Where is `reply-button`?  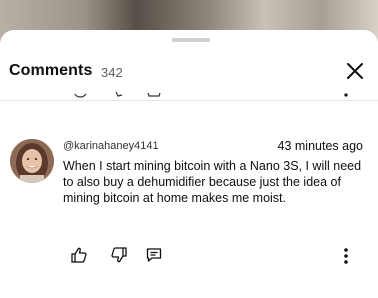 reply-button is located at coordinates (155, 256).